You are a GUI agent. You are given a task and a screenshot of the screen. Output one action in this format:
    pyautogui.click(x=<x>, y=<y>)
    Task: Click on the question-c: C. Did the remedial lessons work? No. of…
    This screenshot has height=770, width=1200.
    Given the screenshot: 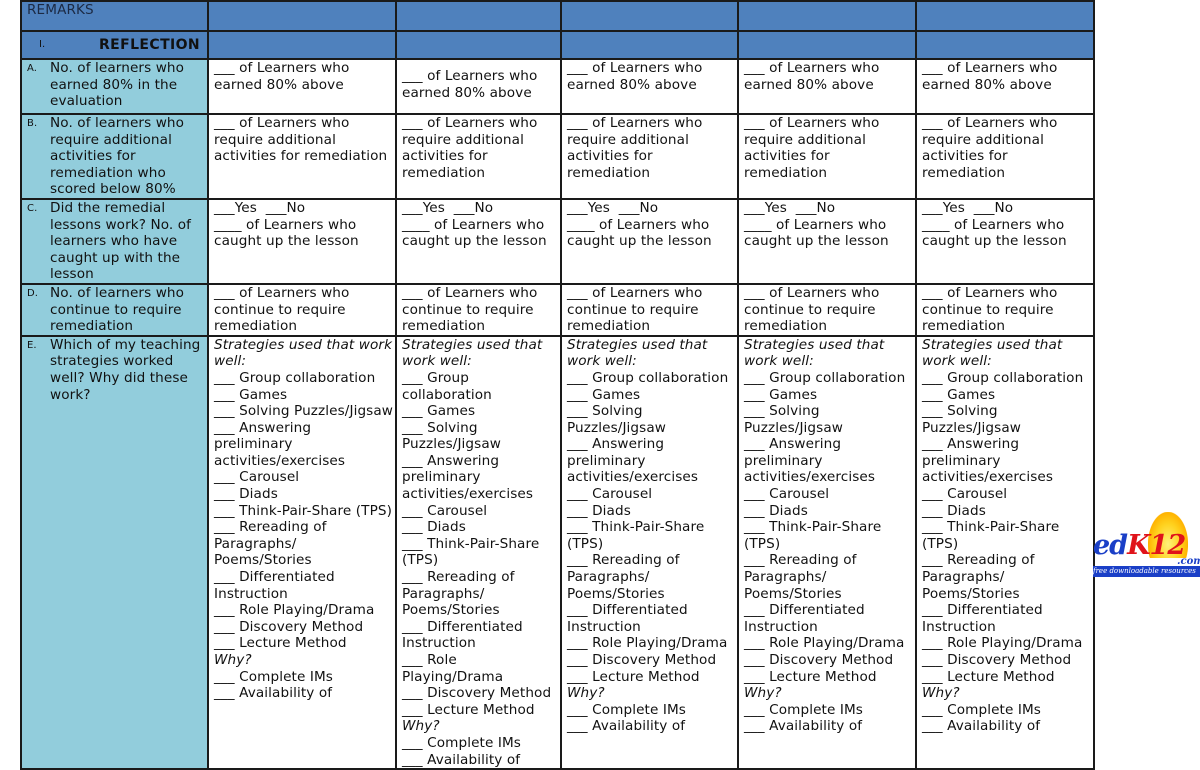 What is the action you would take?
    pyautogui.click(x=114, y=241)
    